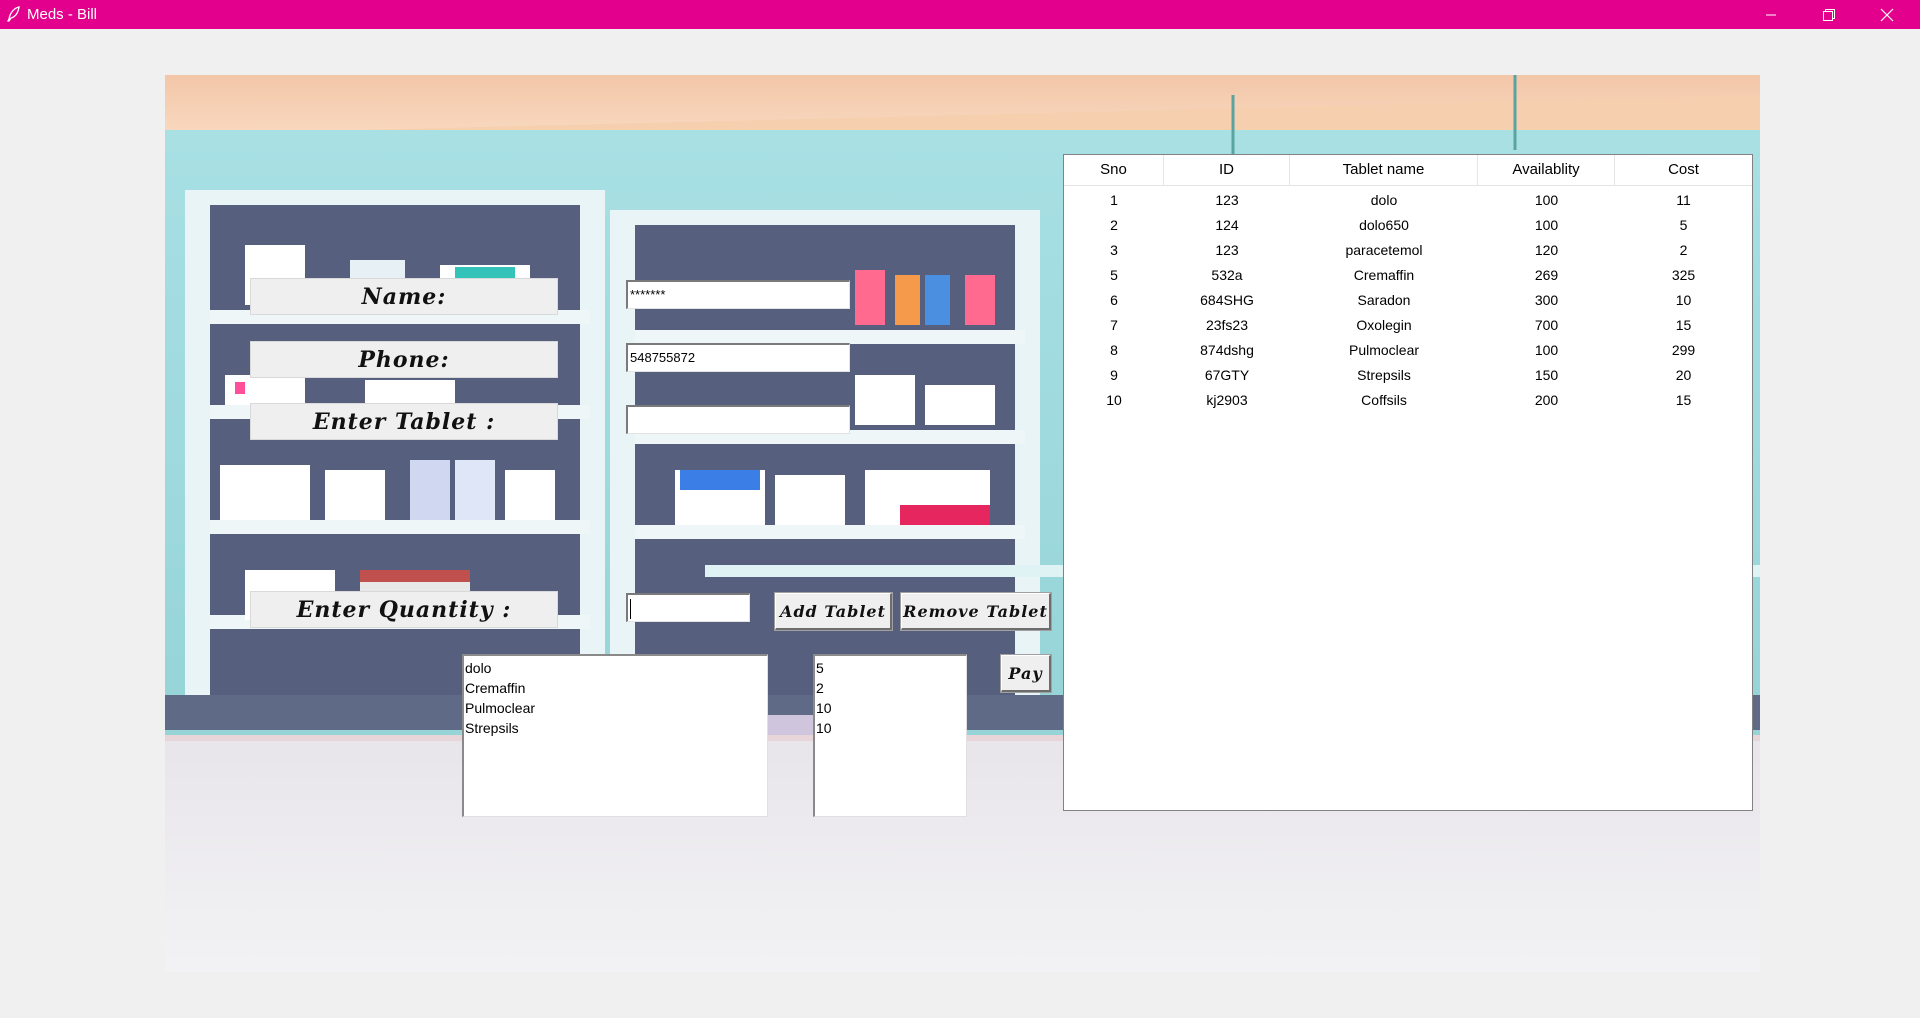  I want to click on column-header-sno: Sno, so click(1114, 170).